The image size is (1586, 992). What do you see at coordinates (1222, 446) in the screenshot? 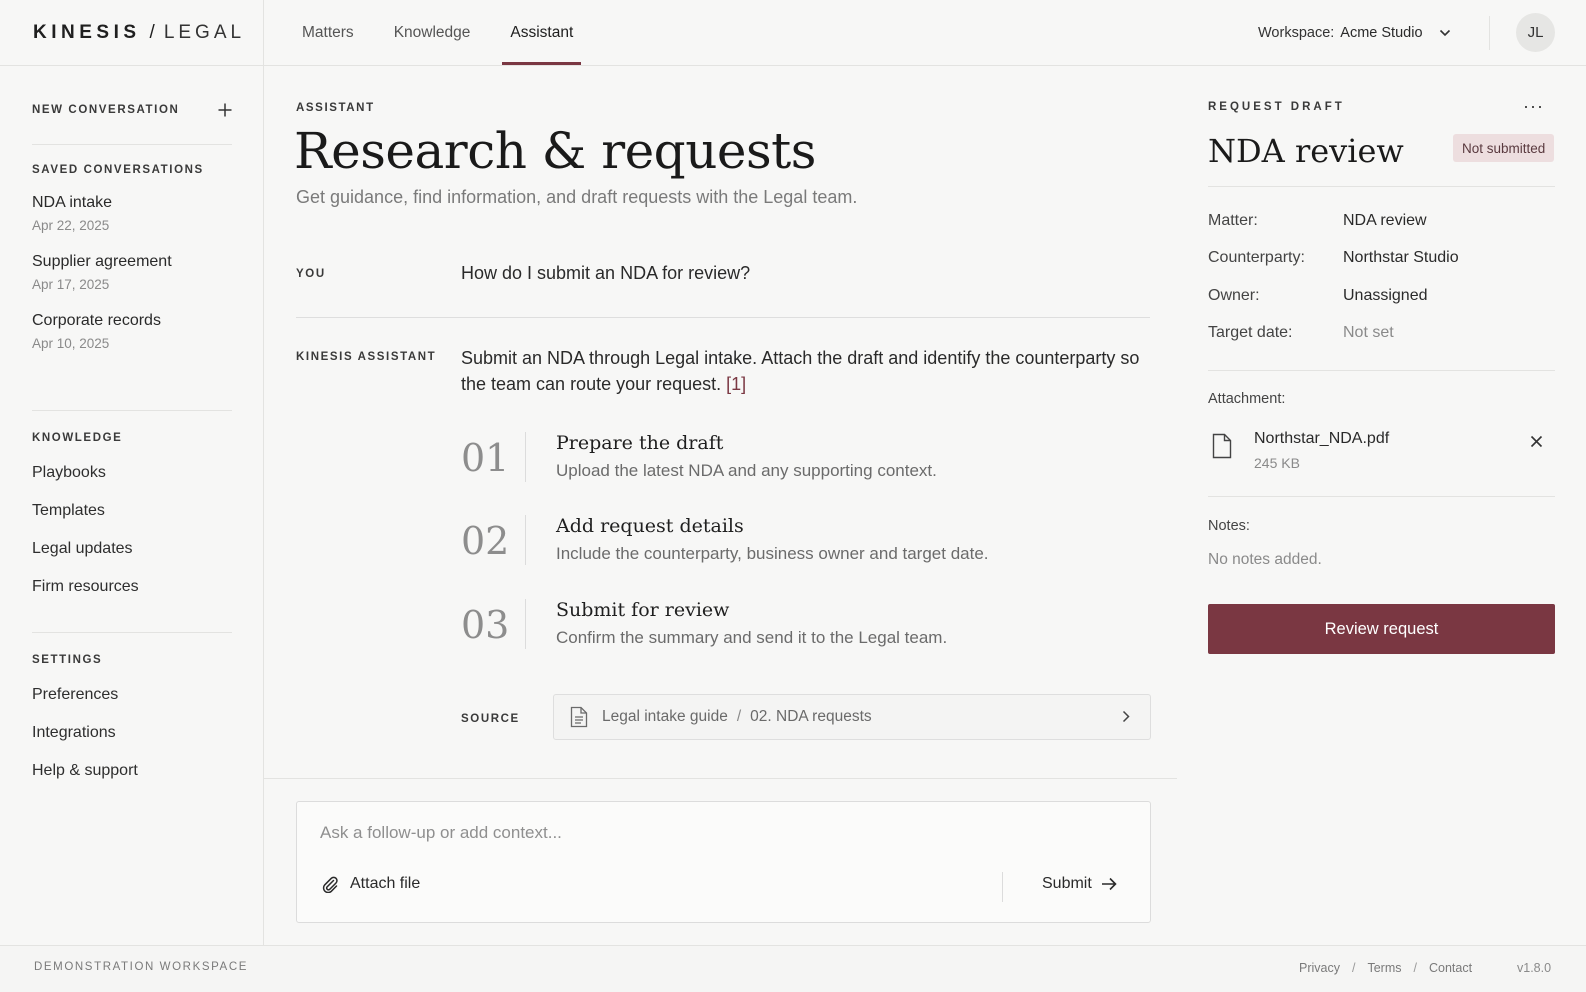
I see `file-icon` at bounding box center [1222, 446].